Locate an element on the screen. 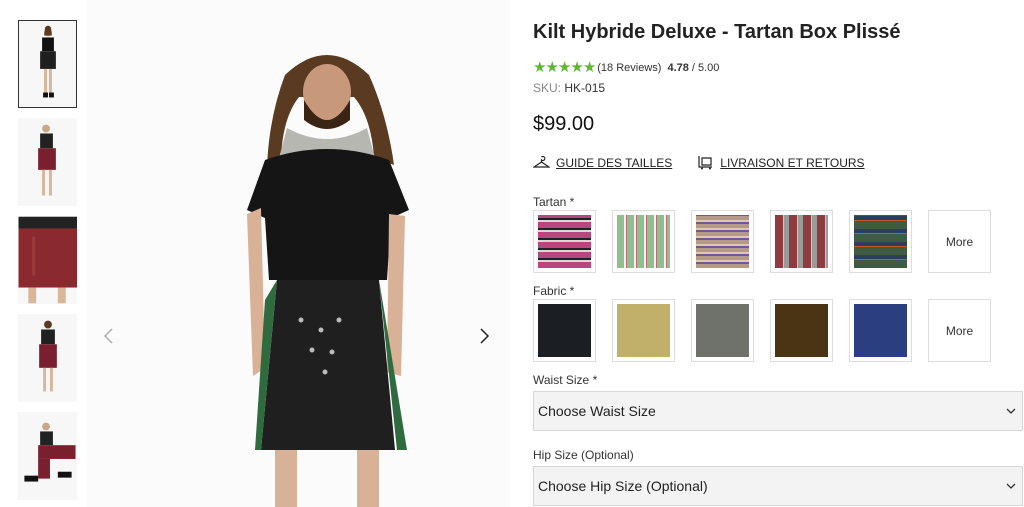 The height and width of the screenshot is (507, 1024). info-links: GUIDE DES TAILLES LIVRAISON ET RETOURS is located at coordinates (711, 162).